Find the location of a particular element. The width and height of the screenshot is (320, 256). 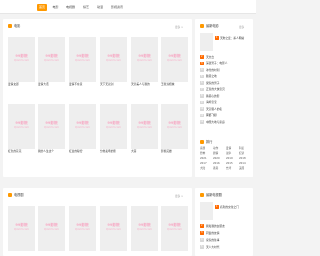

movie-card: 99影院 Qinm3.com 王者双姐妹 is located at coordinates (174, 61).